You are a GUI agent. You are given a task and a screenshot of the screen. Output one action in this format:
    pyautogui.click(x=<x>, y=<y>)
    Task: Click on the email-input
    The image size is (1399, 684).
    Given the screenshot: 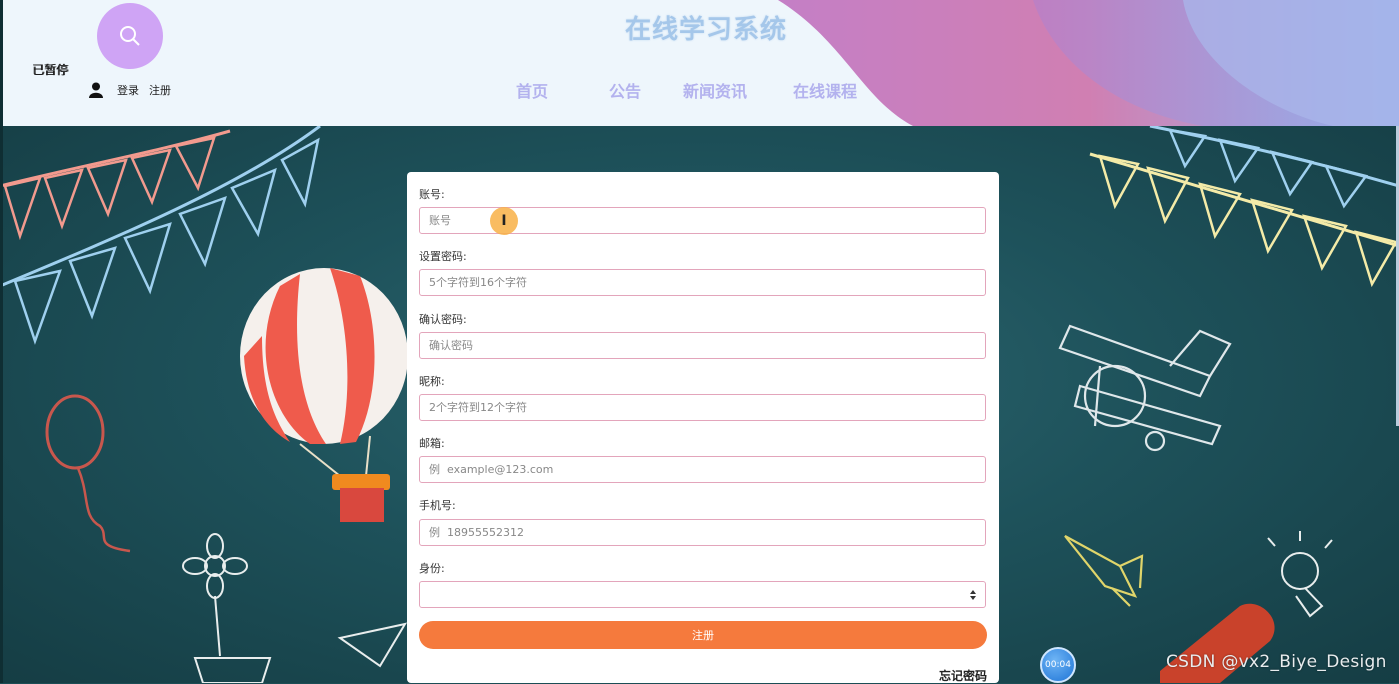 What is the action you would take?
    pyautogui.click(x=702, y=469)
    